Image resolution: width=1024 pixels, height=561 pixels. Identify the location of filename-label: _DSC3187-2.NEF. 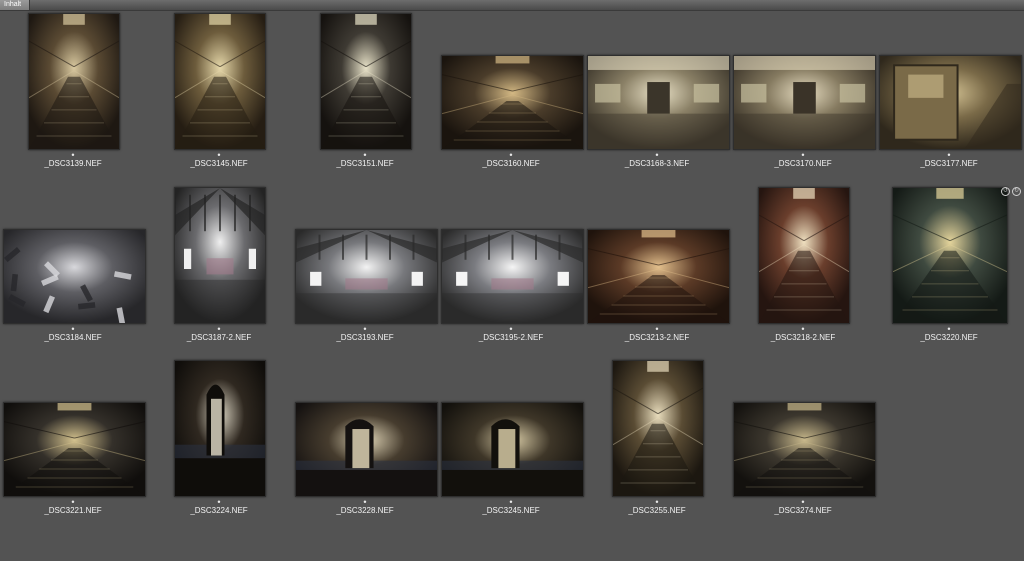
(219, 337).